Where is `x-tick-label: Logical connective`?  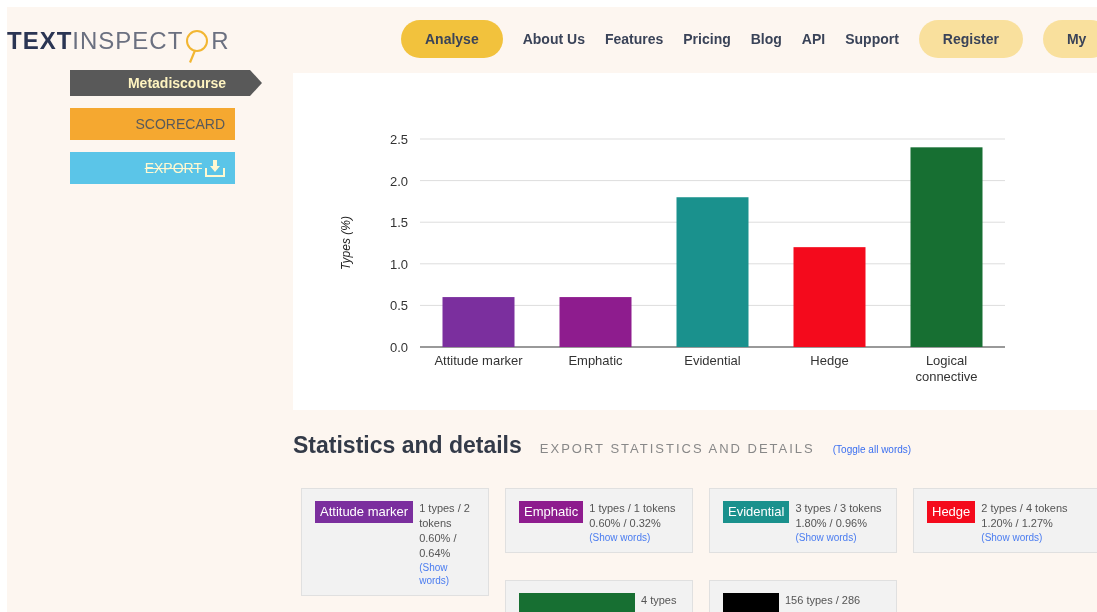 x-tick-label: Logical connective is located at coordinates (946, 368).